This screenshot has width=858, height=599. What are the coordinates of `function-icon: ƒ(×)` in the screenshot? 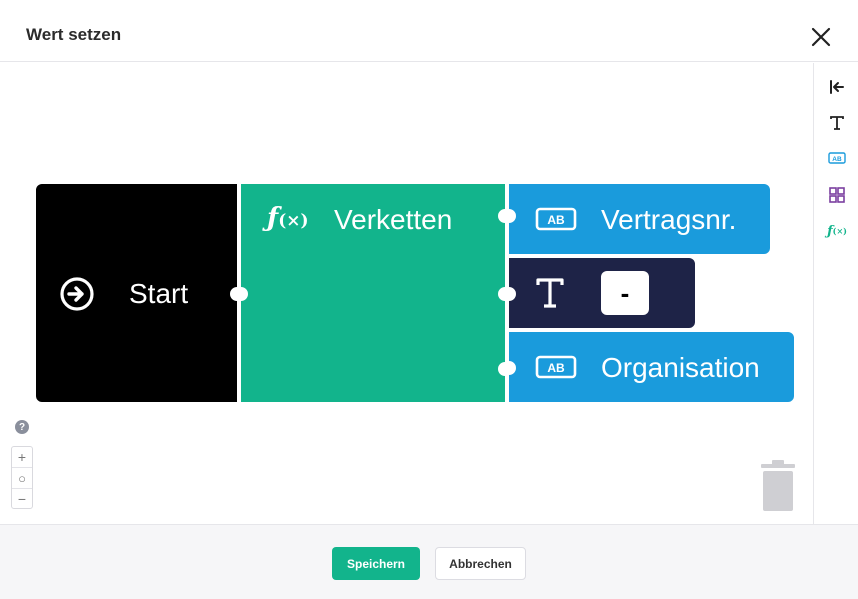 It's located at (288, 218).